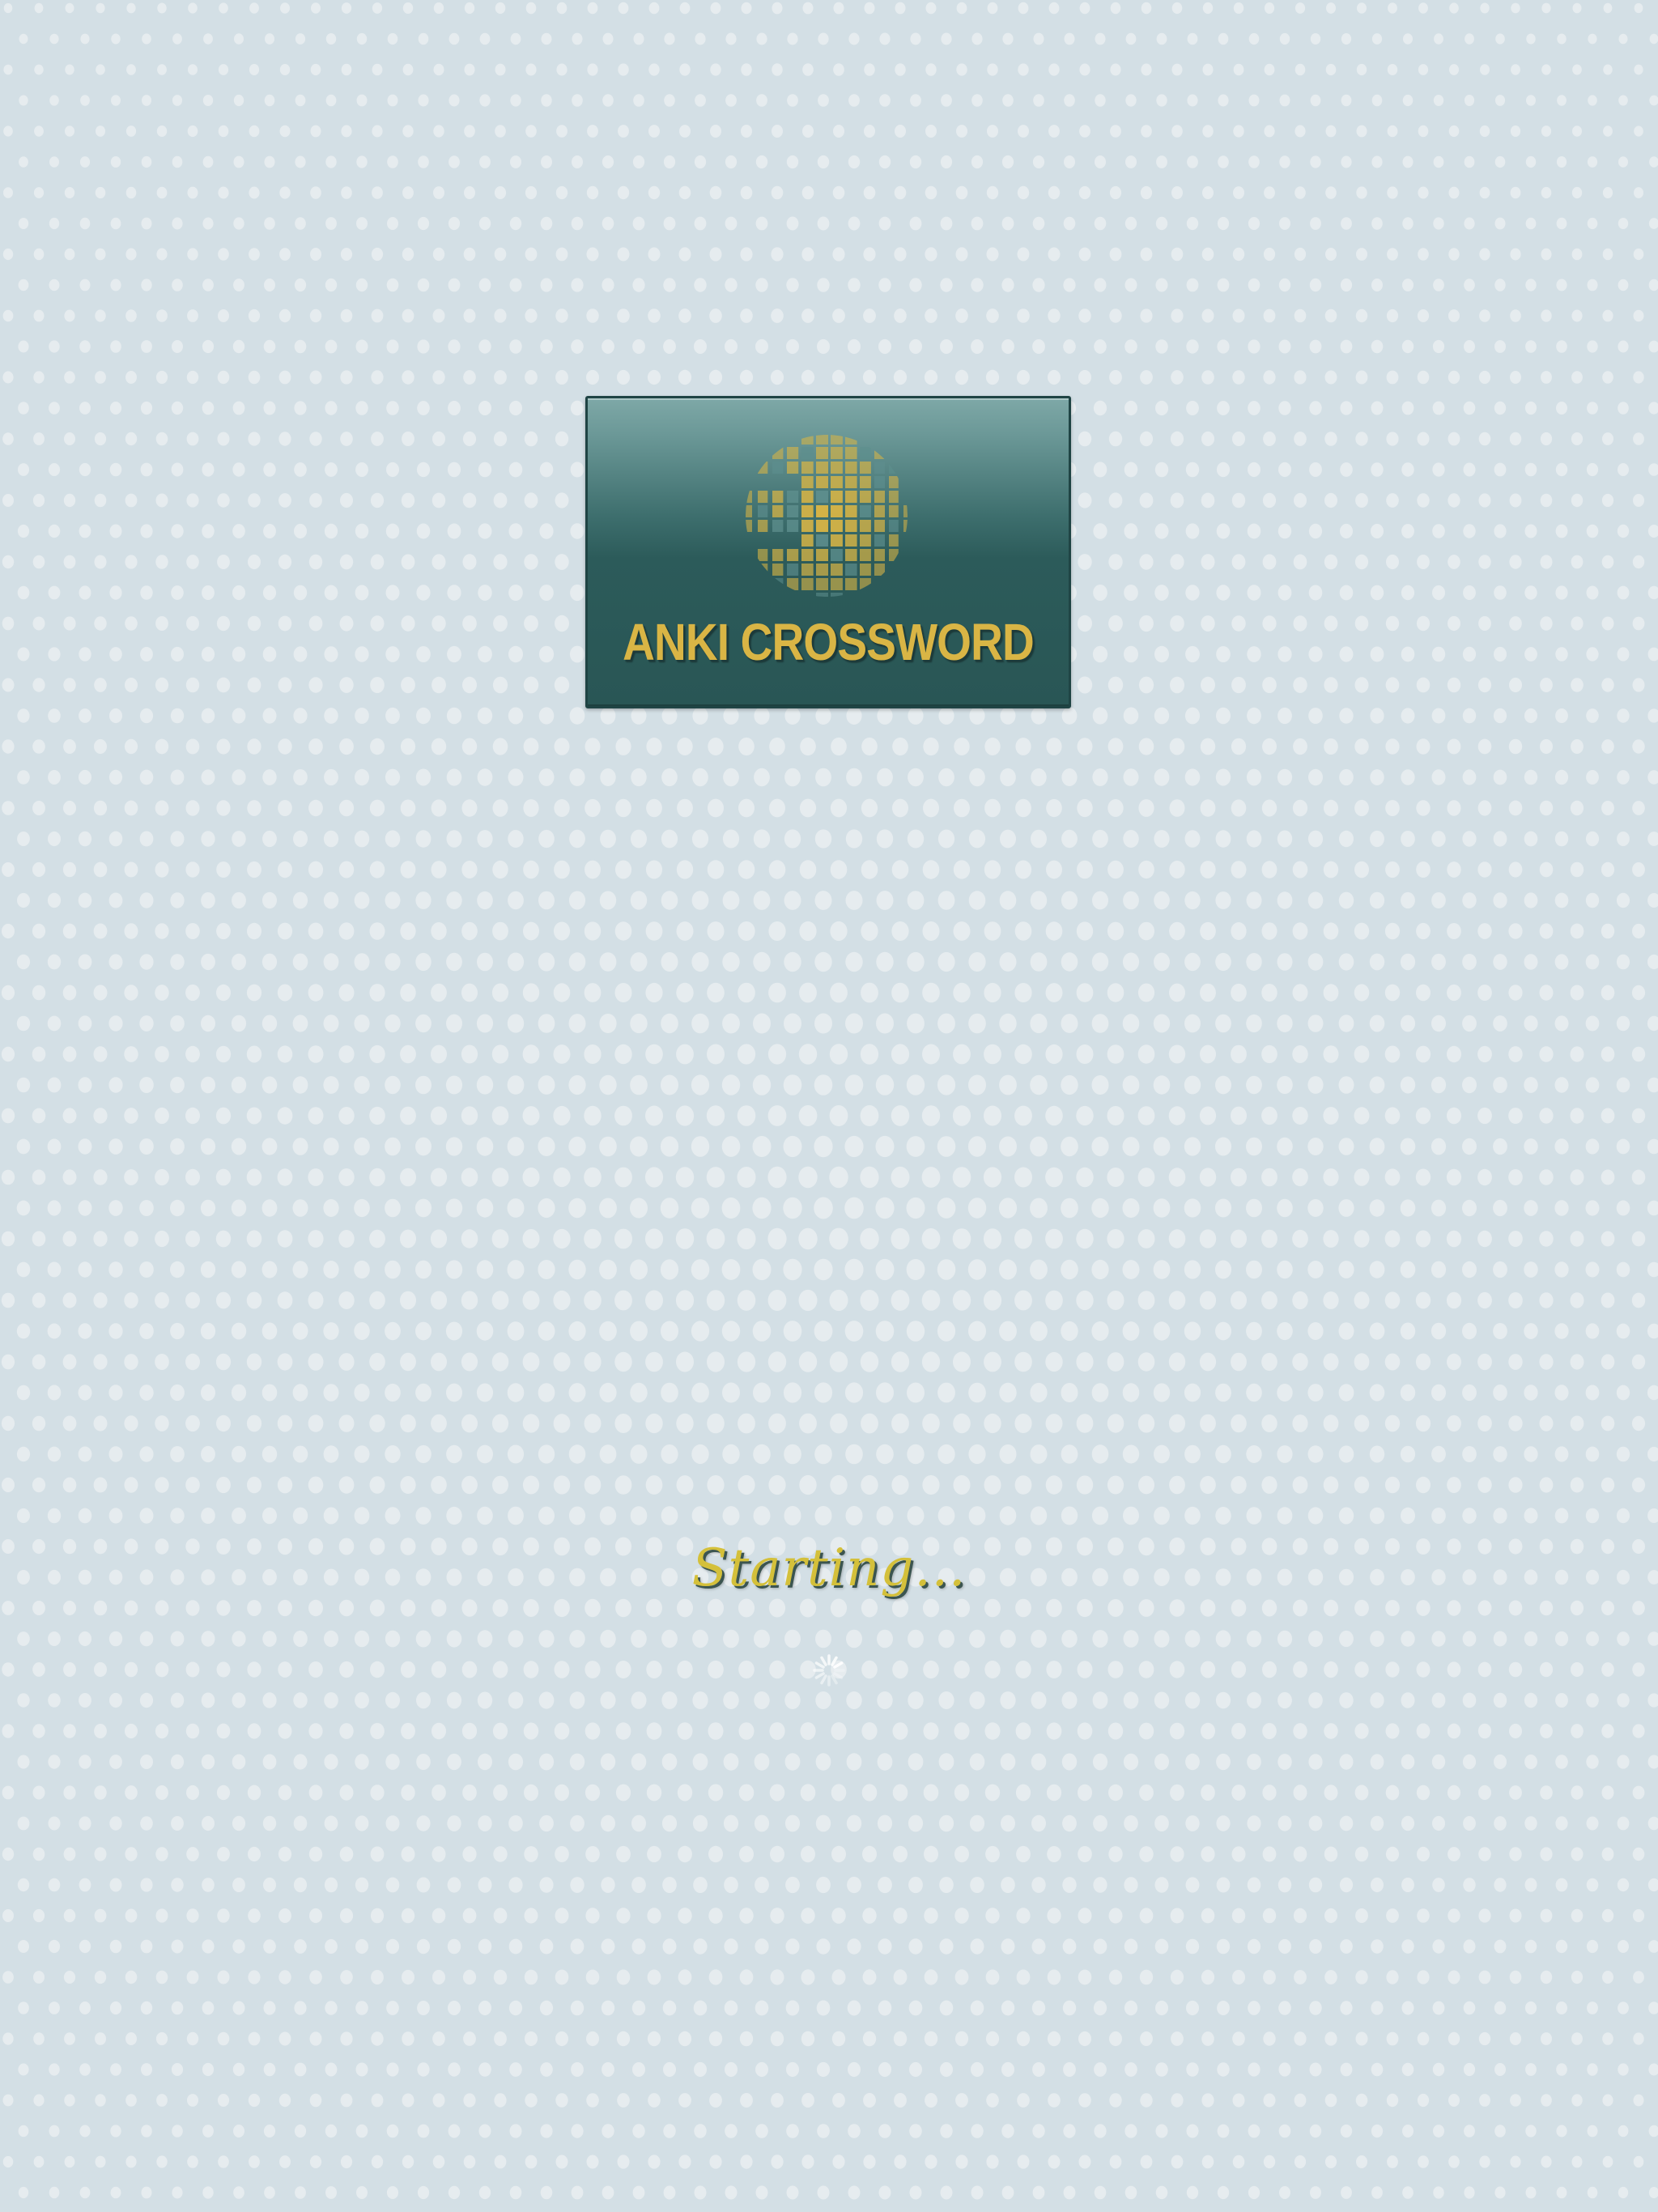 The height and width of the screenshot is (2212, 1658). I want to click on loading-spinner-icon, so click(829, 1671).